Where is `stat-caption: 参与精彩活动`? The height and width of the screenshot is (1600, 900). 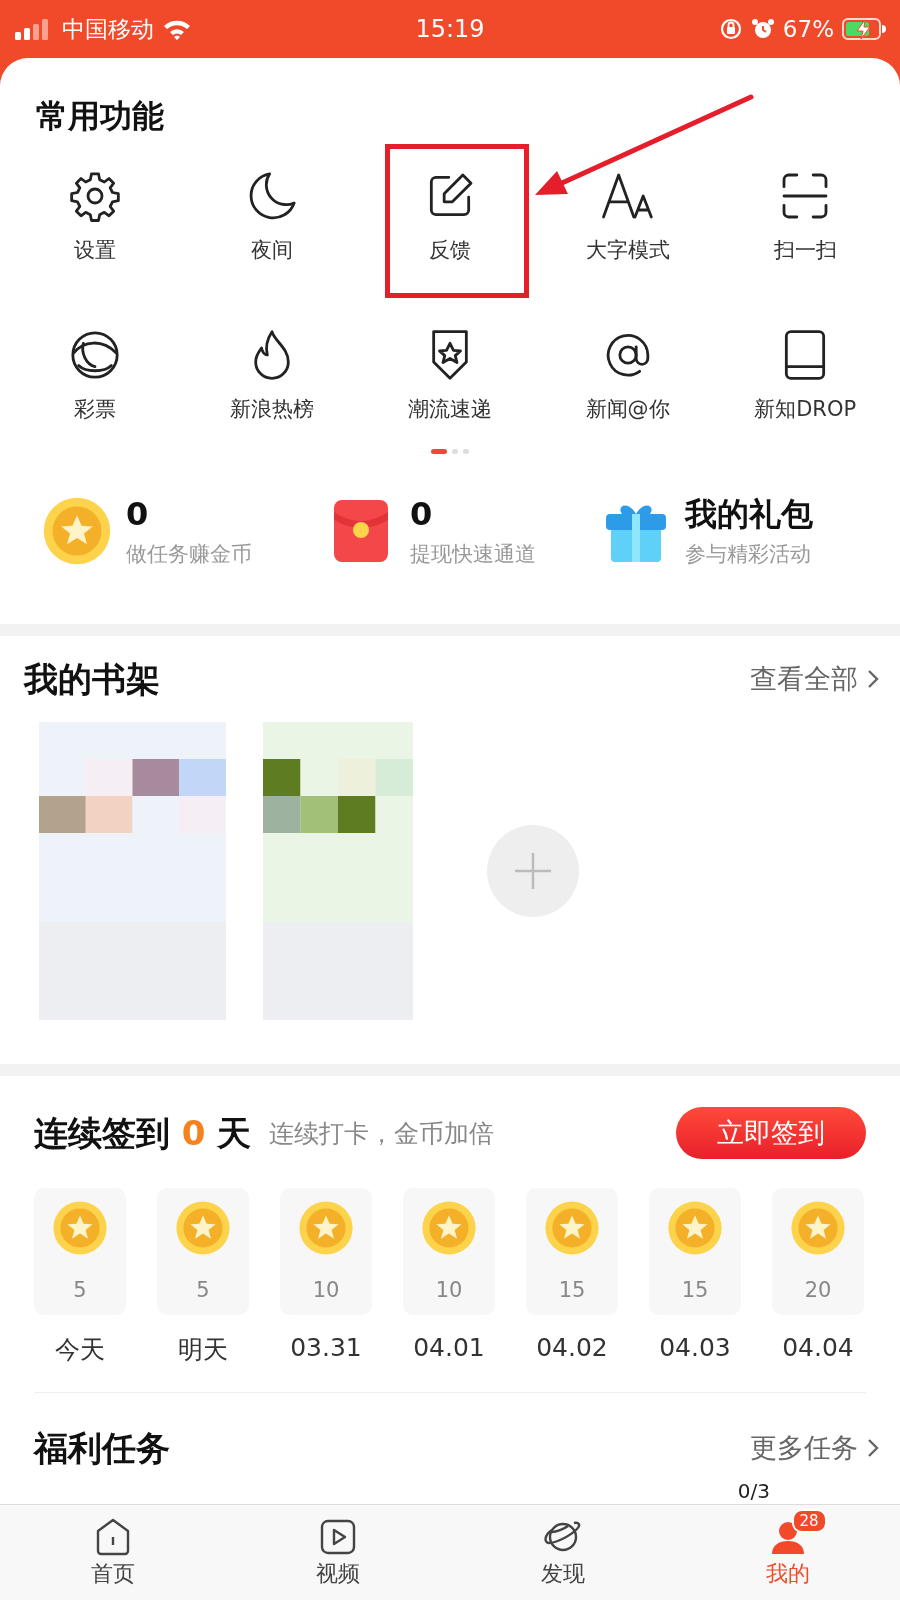 stat-caption: 参与精彩活动 is located at coordinates (748, 554).